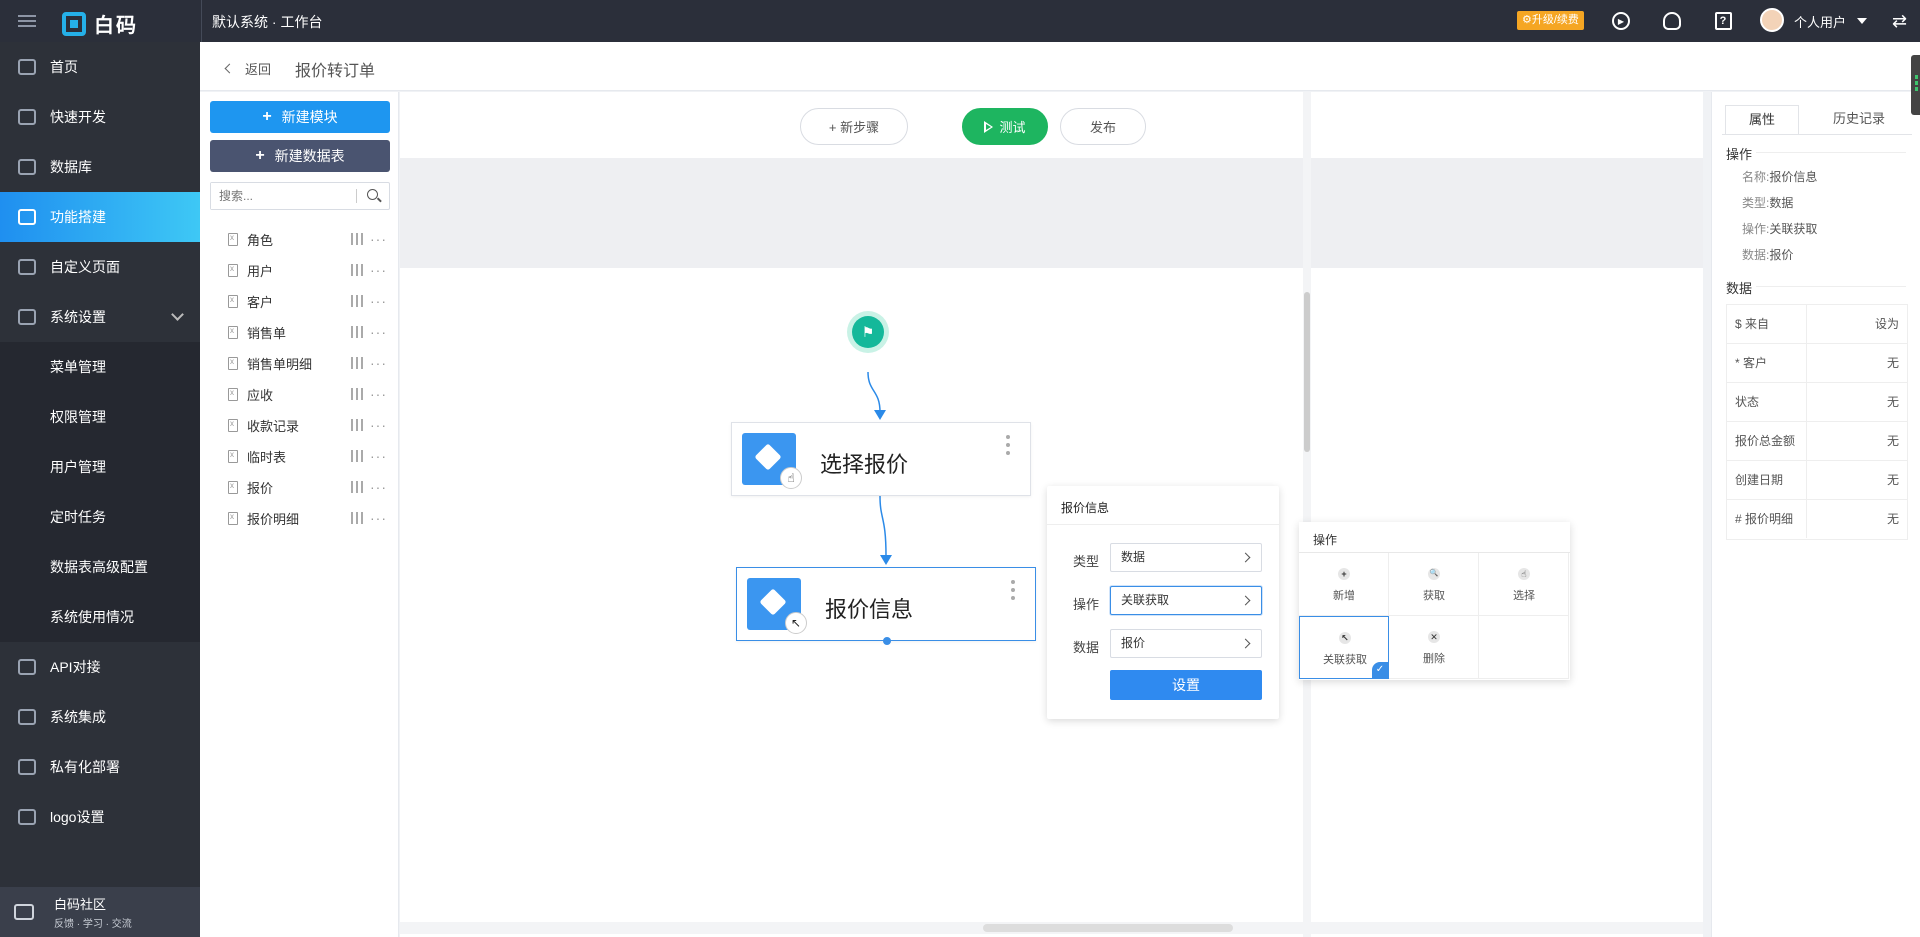  I want to click on list-item: 报价明细 ···, so click(313, 518).